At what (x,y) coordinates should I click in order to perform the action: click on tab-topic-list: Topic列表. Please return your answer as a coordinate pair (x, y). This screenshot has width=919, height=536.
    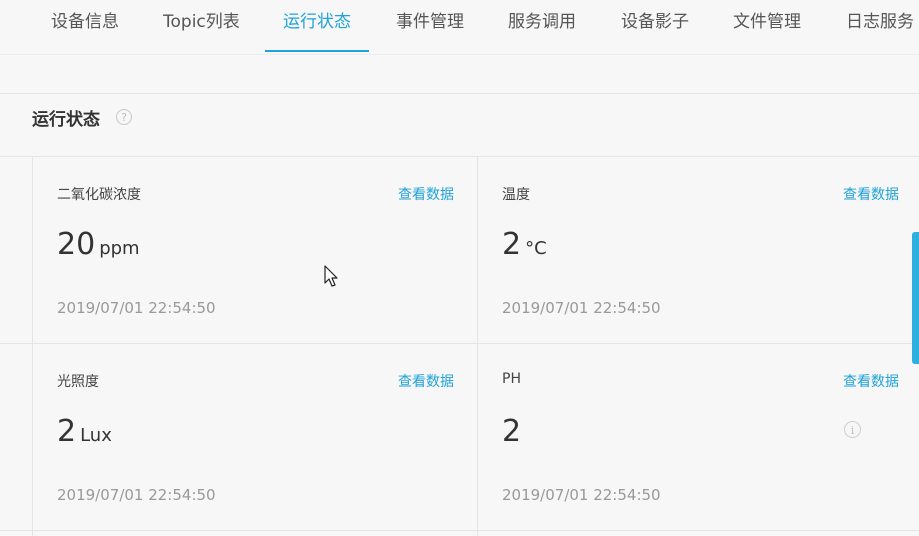
    Looking at the image, I should click on (201, 26).